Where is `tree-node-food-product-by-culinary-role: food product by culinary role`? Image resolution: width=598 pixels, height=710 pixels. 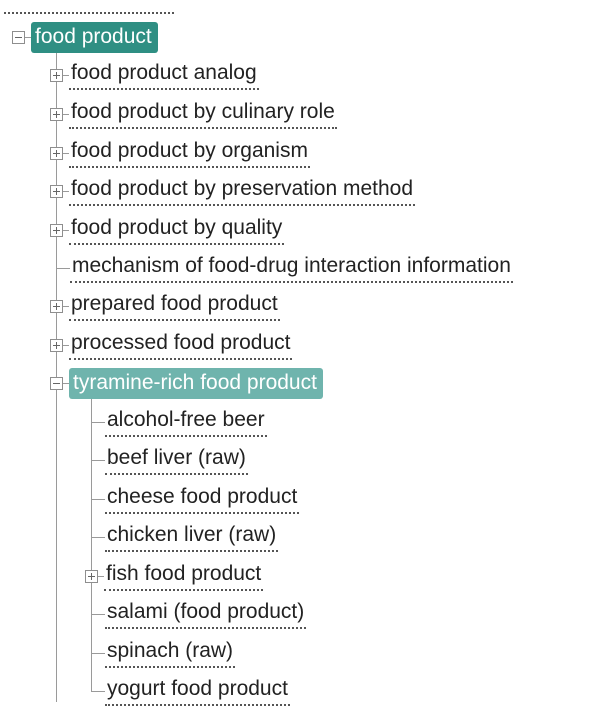 tree-node-food-product-by-culinary-role: food product by culinary role is located at coordinates (193, 114).